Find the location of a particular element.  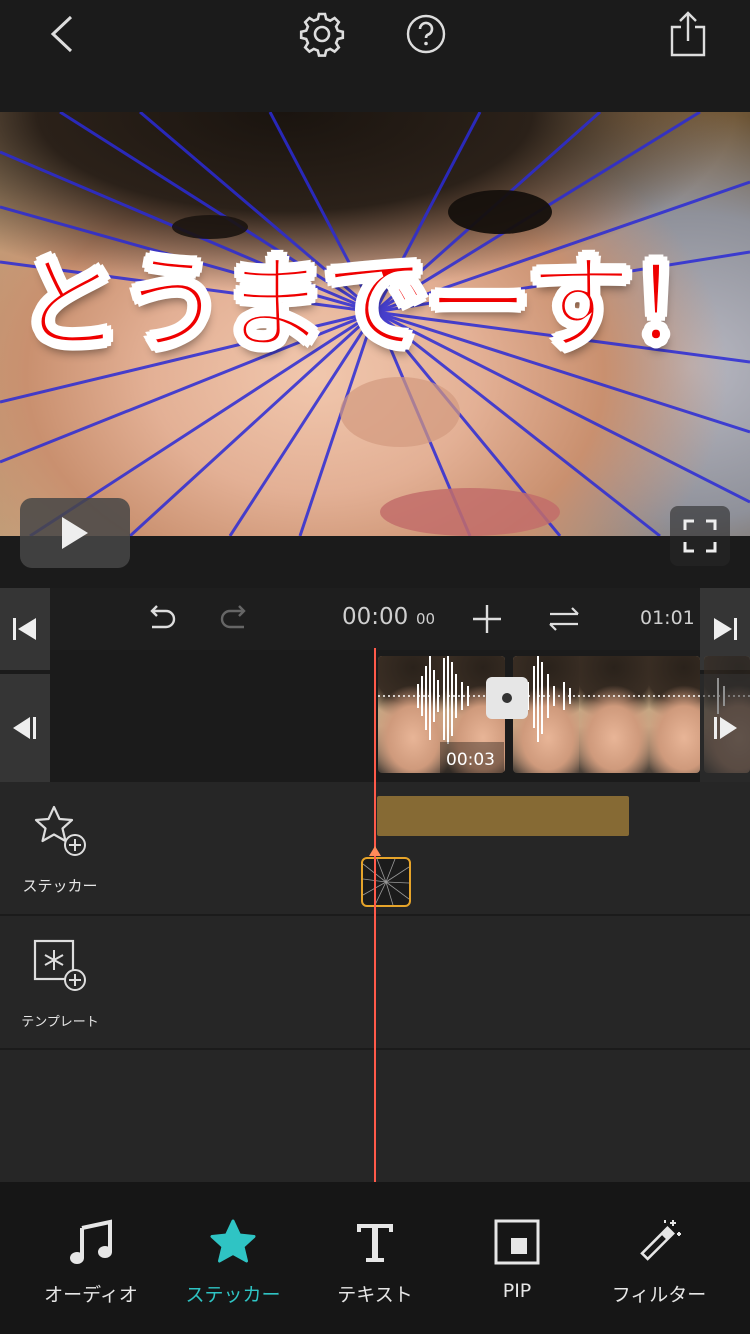

skip-start-icon is located at coordinates (24, 629).